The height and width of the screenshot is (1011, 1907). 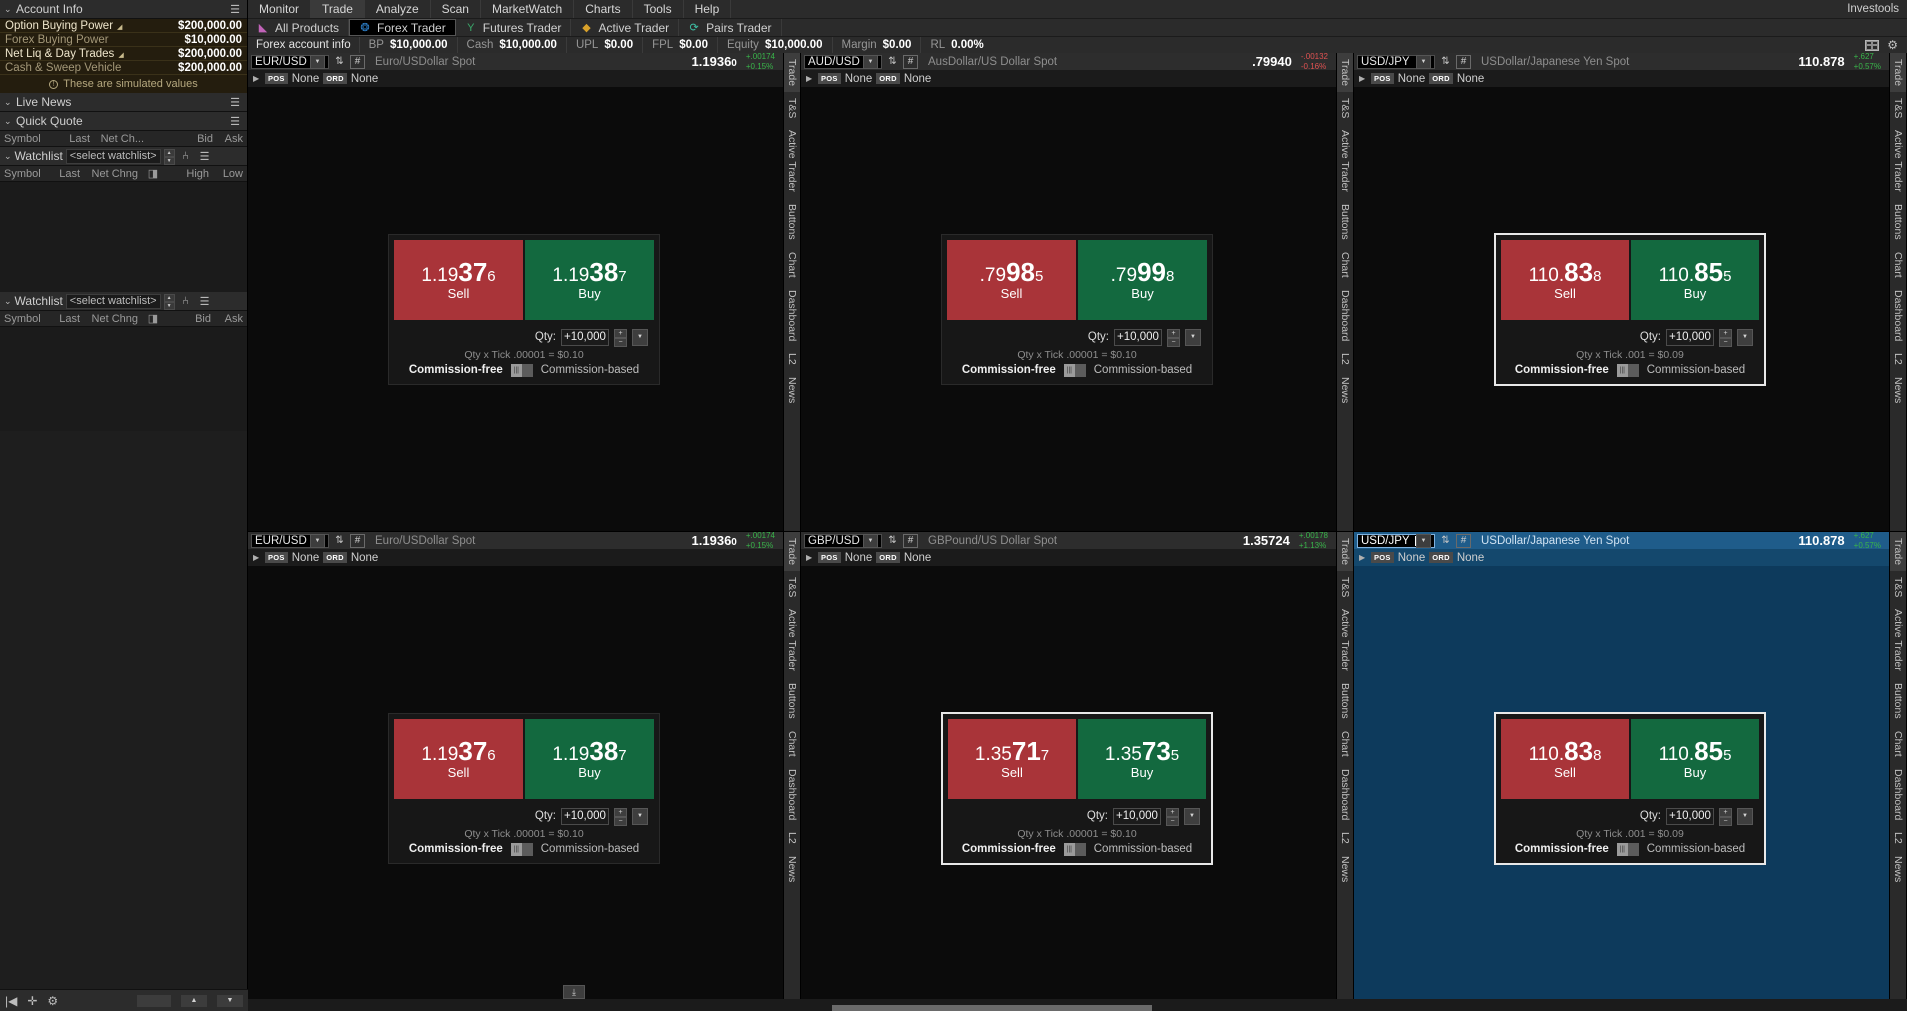 What do you see at coordinates (123, 156) in the screenshot?
I see `watchlist-1-header: ⌄ Watchlist <select watchlist> ▲ ▼ ⑃ ☰` at bounding box center [123, 156].